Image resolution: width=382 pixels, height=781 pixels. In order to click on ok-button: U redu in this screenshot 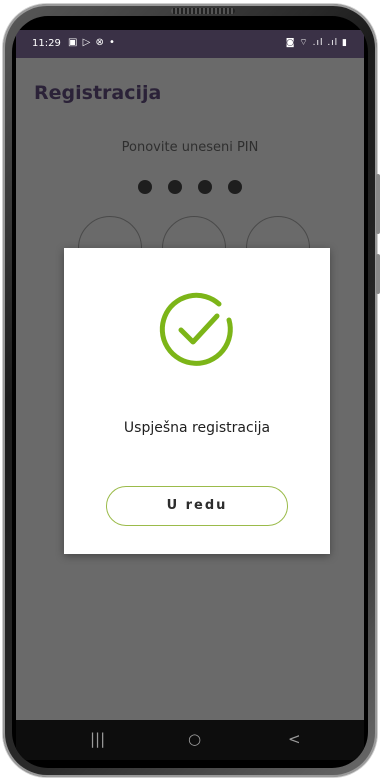, I will do `click(197, 506)`.